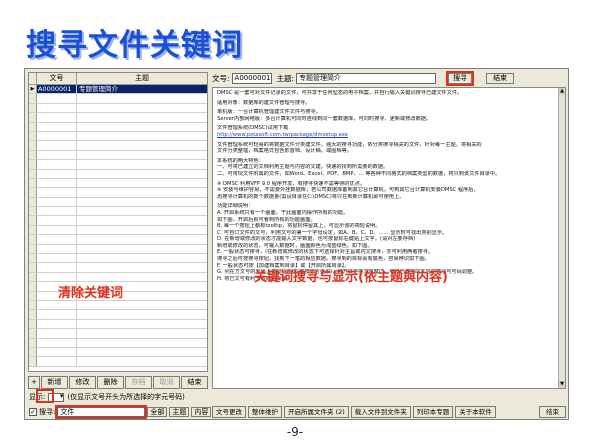 The width and height of the screenshot is (590, 445). What do you see at coordinates (562, 384) in the screenshot?
I see `scroll-down-icon: ▼` at bounding box center [562, 384].